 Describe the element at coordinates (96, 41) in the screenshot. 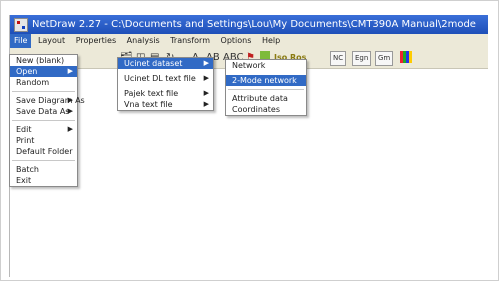

I see `menu-properties: Properties` at that location.